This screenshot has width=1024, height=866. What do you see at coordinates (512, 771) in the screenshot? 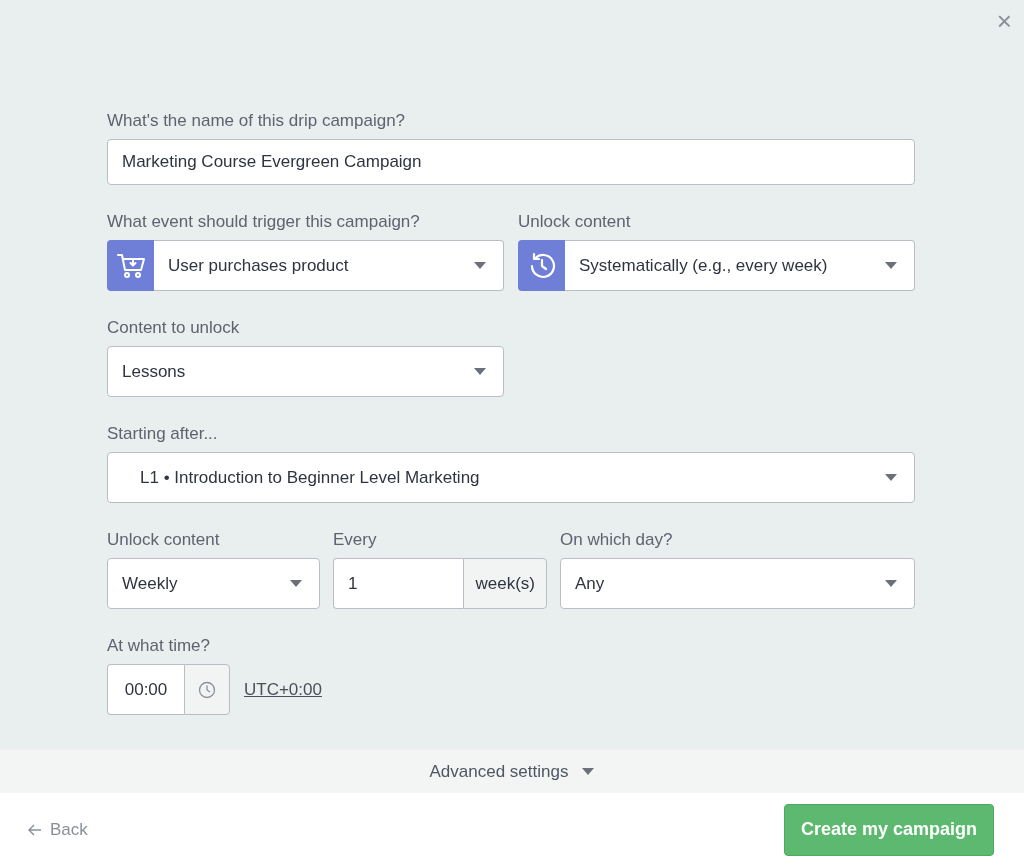
I see `advanced-settings-toggle: Advanced settings` at bounding box center [512, 771].